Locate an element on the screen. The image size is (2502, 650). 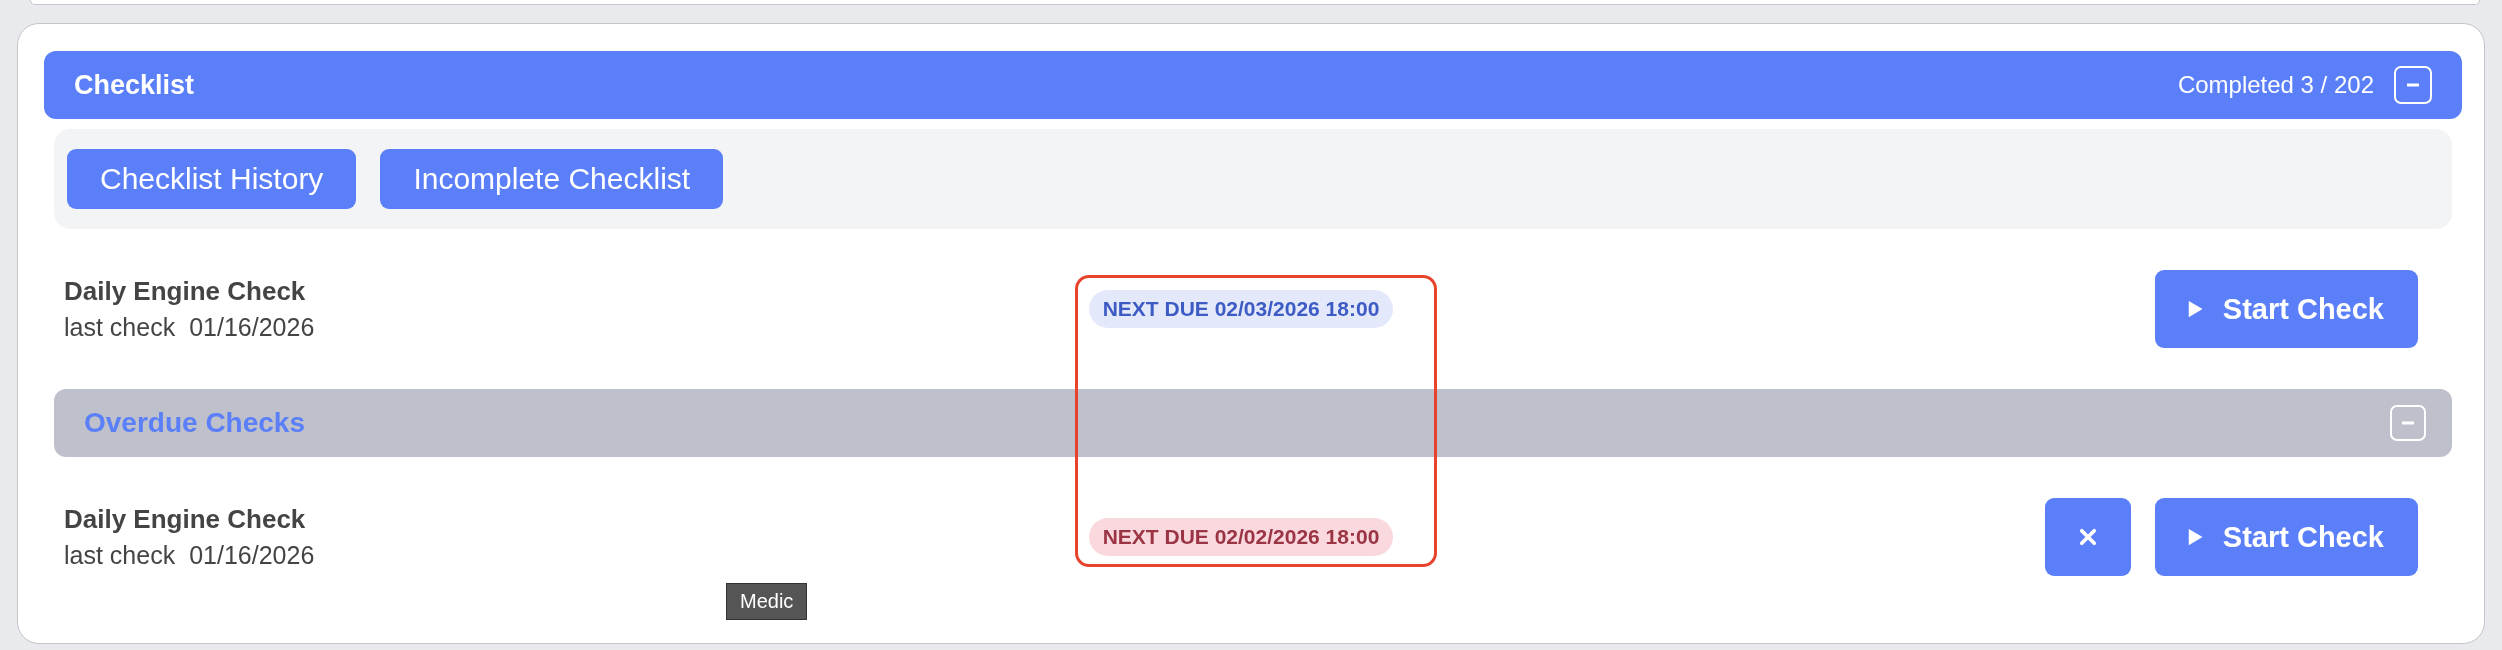
next-due-badge: NEXT DUE 02/03/2026 18:00 is located at coordinates (1241, 309).